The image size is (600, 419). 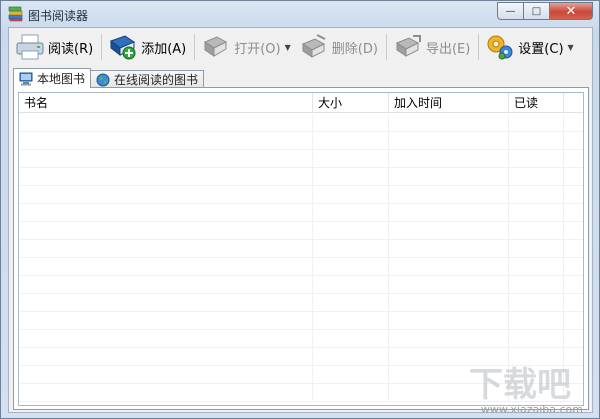 I want to click on settings-dropdown-arrow-icon: ▼, so click(x=571, y=47).